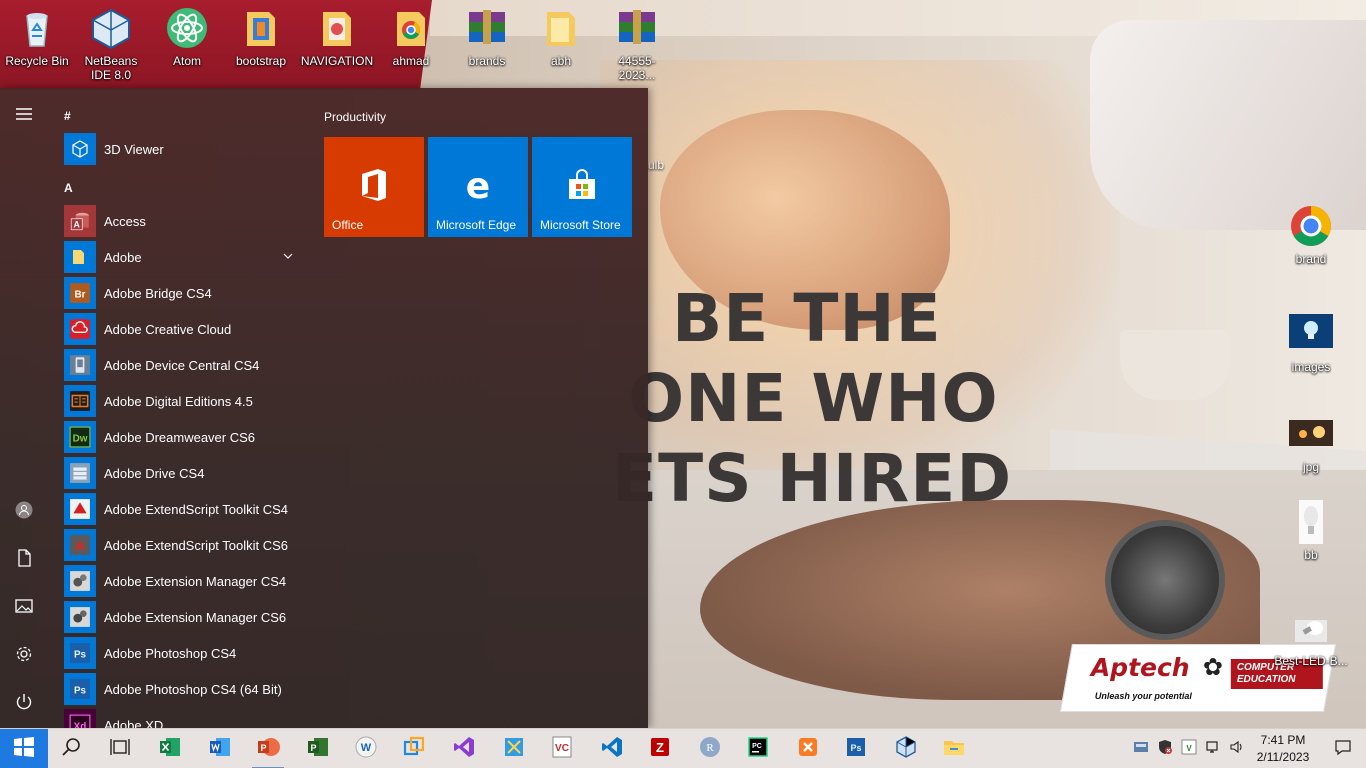  Describe the element at coordinates (1165, 748) in the screenshot. I see `tray-defender` at that location.